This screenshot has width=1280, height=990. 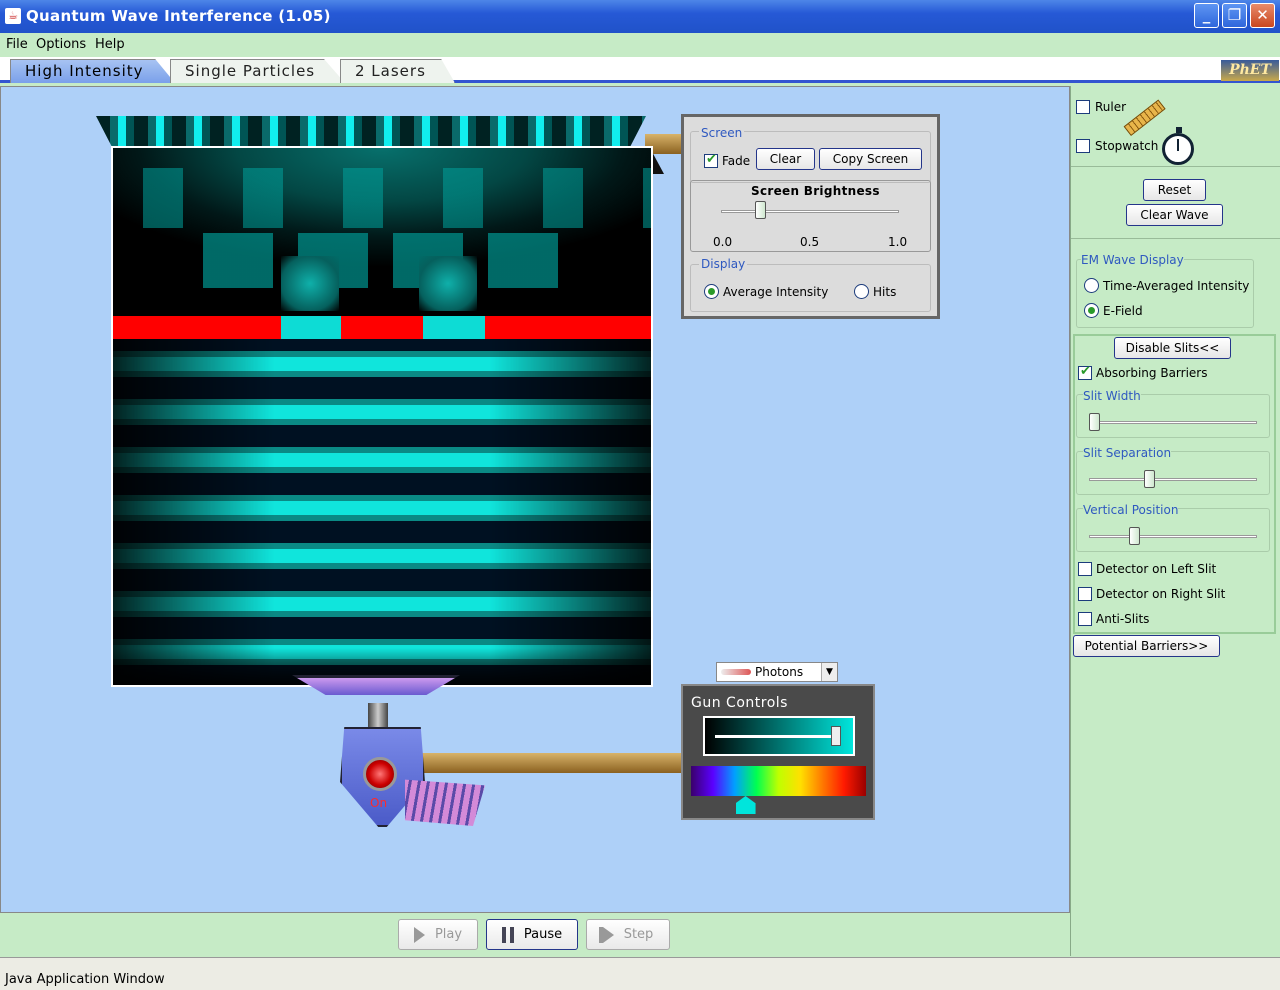 I want to click on hits-radio, so click(x=861, y=291).